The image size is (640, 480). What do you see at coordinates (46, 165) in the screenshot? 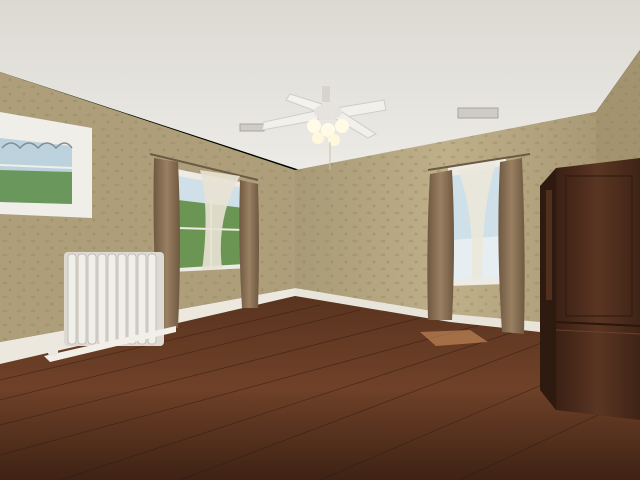
I see `small-window` at bounding box center [46, 165].